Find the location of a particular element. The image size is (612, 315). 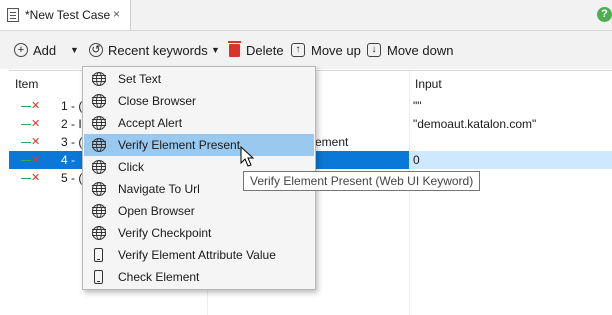

menu-item-label: Verify Element Present is located at coordinates (179, 145).